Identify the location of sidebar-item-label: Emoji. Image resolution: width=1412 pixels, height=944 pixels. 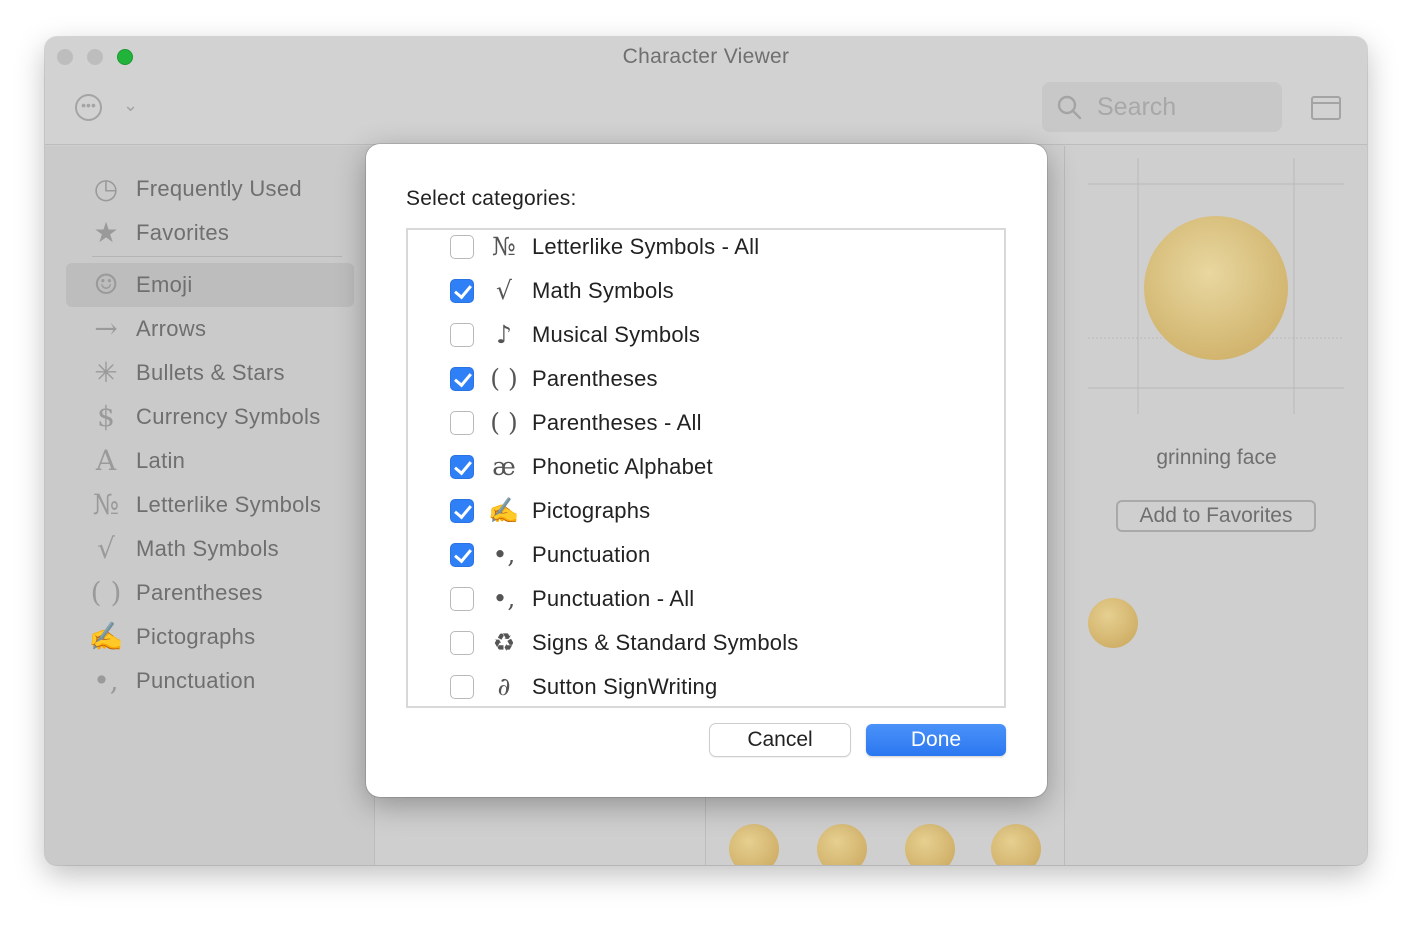
(164, 284).